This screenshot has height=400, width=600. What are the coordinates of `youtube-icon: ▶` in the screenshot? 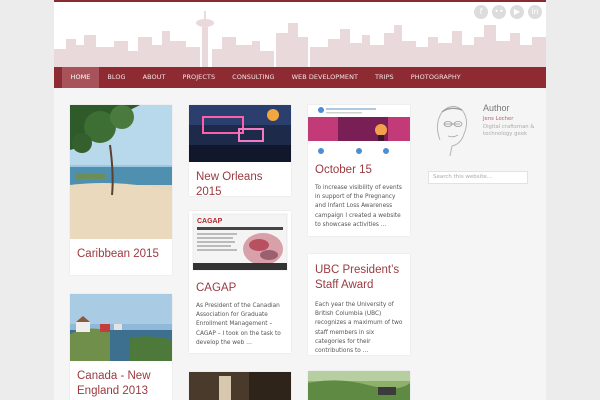 It's located at (517, 12).